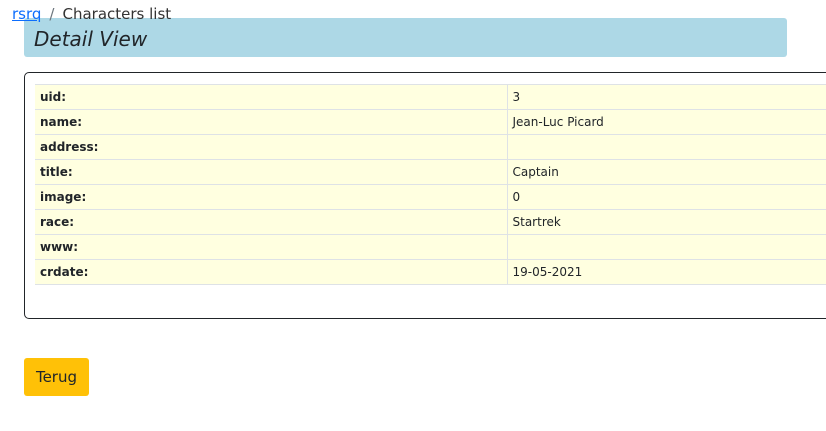 This screenshot has height=431, width=826. I want to click on detail-key: www:, so click(271, 247).